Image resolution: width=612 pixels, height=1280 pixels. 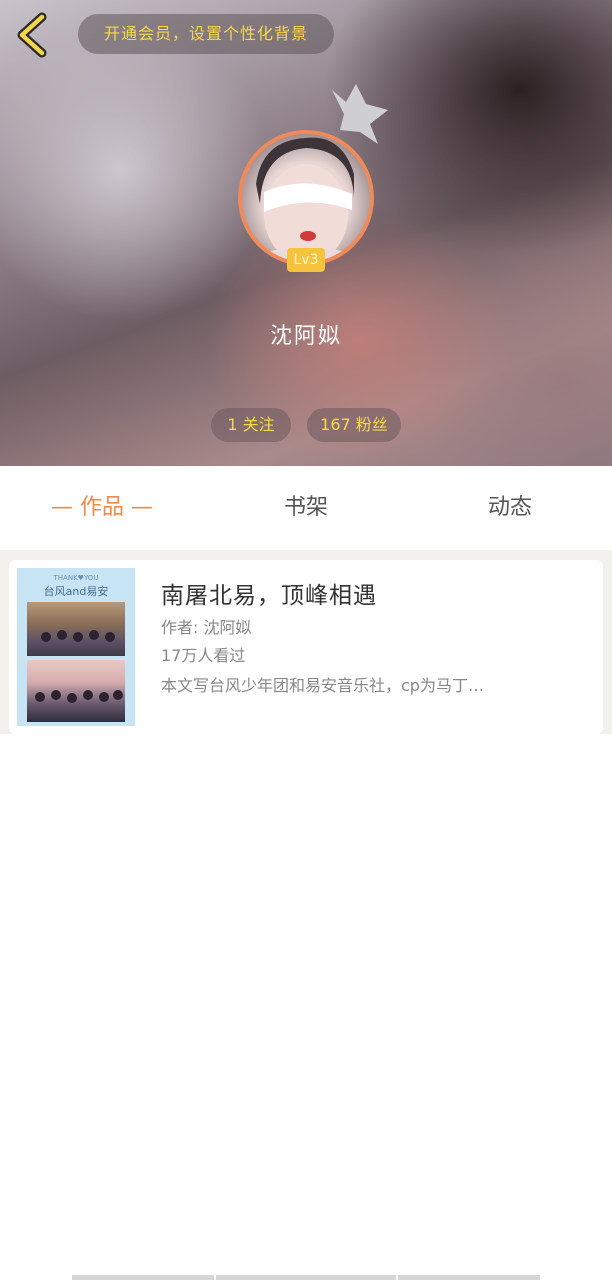 I want to click on tab-bookshelf: 书架, so click(x=306, y=508).